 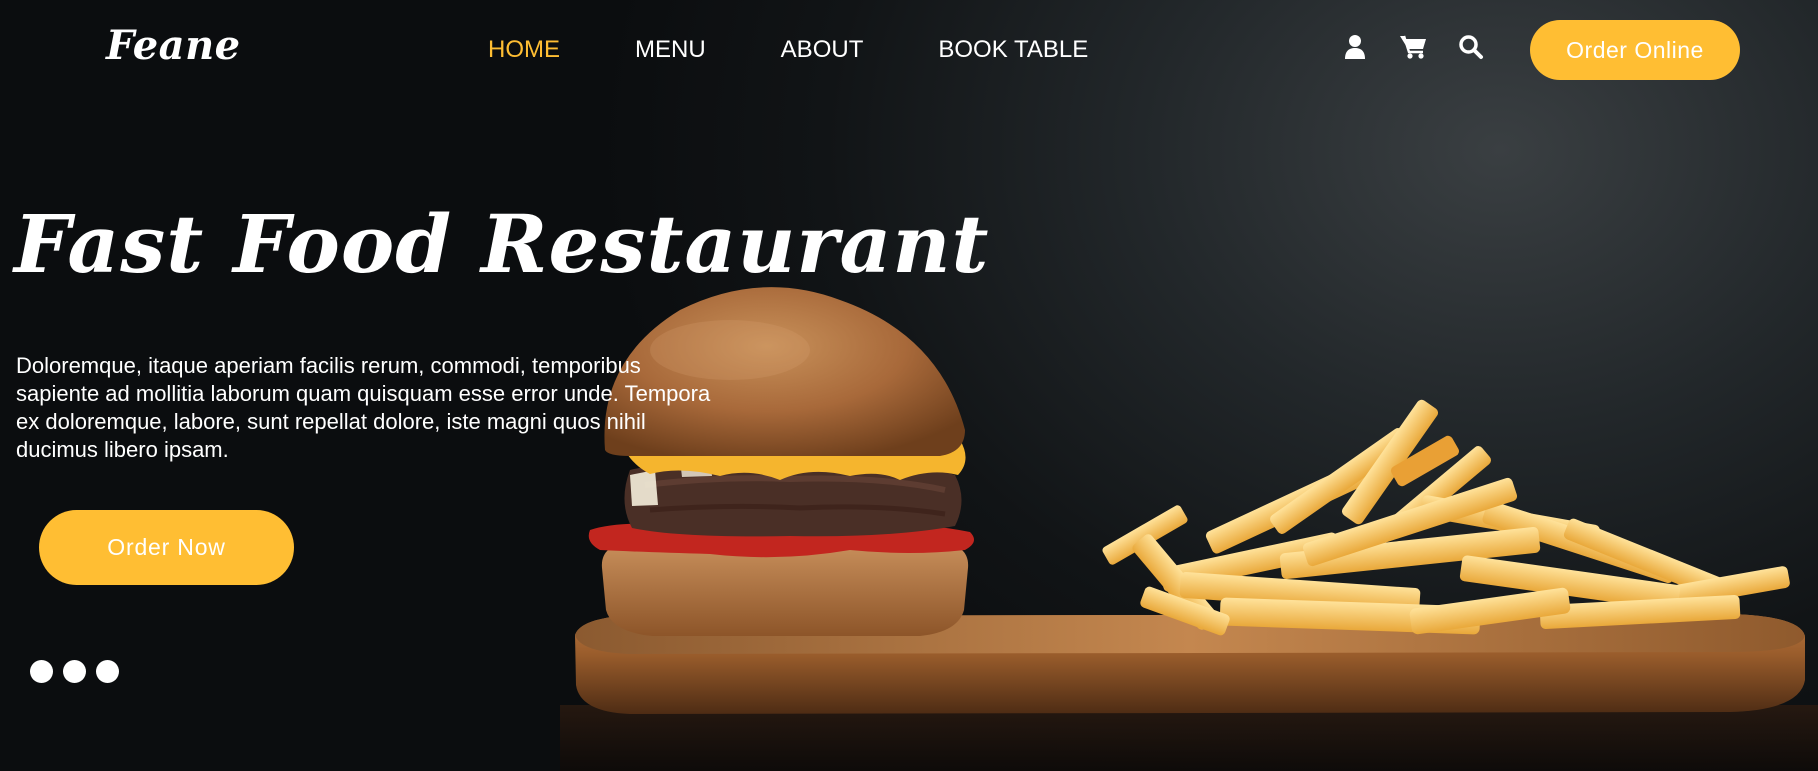 I want to click on brand-logo: Feane, so click(x=173, y=45).